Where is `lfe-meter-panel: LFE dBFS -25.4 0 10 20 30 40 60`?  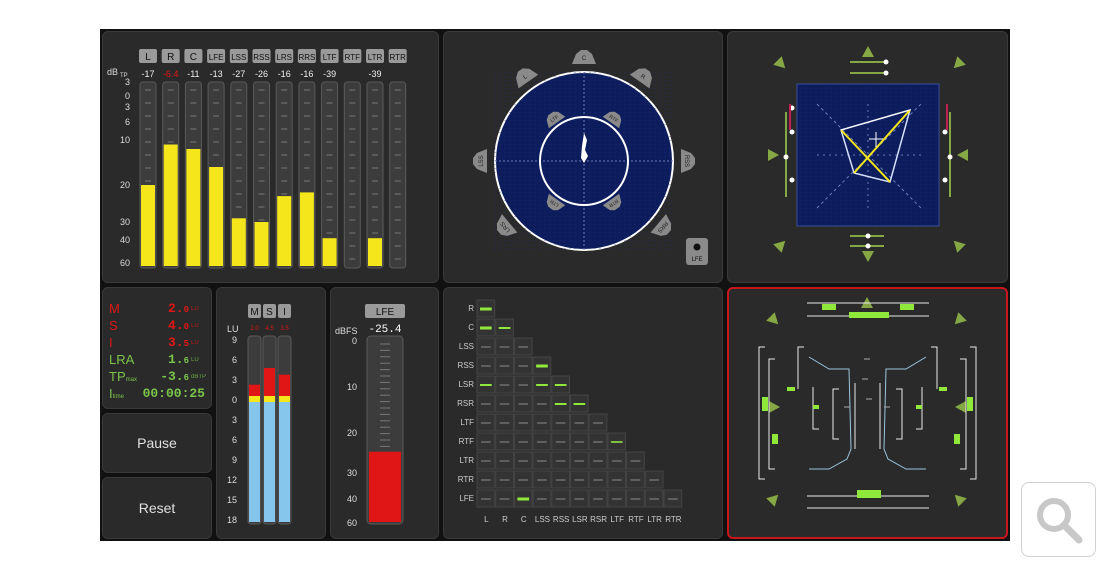 lfe-meter-panel: LFE dBFS -25.4 0 10 20 30 40 60 is located at coordinates (384, 413).